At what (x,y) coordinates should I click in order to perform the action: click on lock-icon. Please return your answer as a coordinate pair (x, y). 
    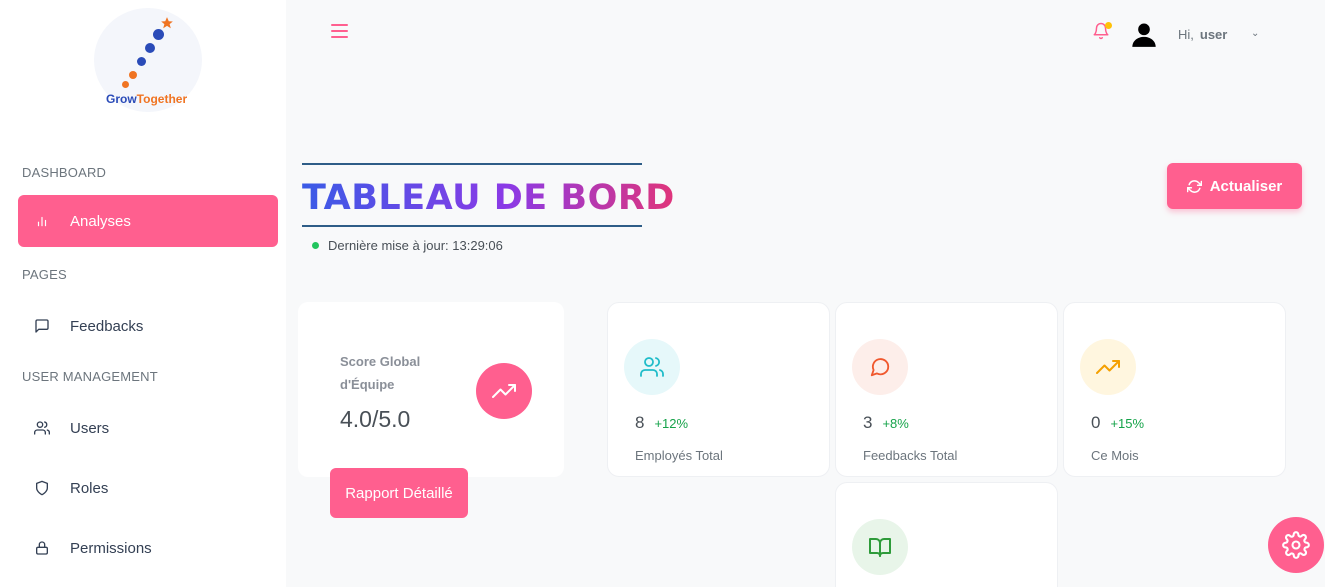
    Looking at the image, I should click on (42, 548).